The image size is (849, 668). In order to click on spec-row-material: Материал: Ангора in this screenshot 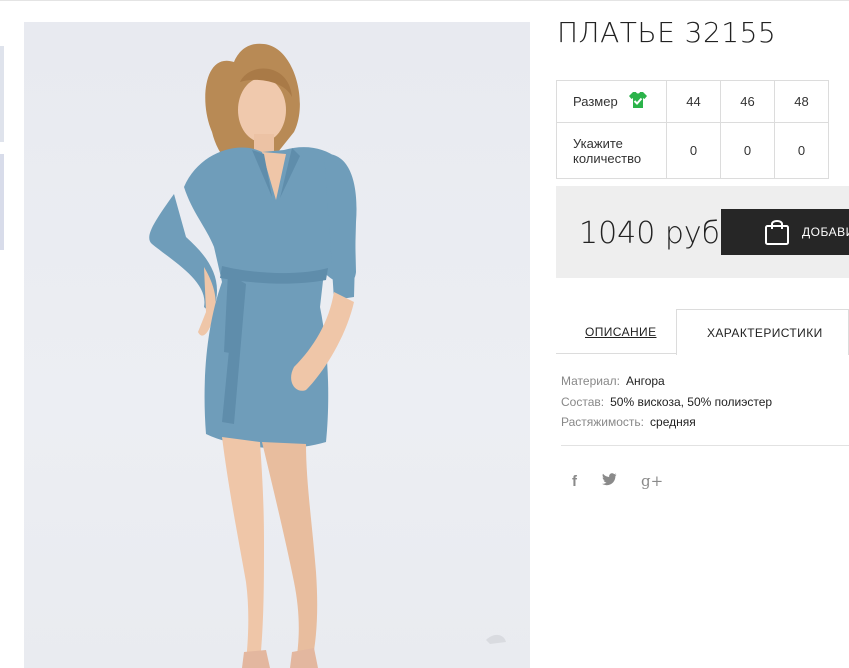, I will do `click(666, 381)`.